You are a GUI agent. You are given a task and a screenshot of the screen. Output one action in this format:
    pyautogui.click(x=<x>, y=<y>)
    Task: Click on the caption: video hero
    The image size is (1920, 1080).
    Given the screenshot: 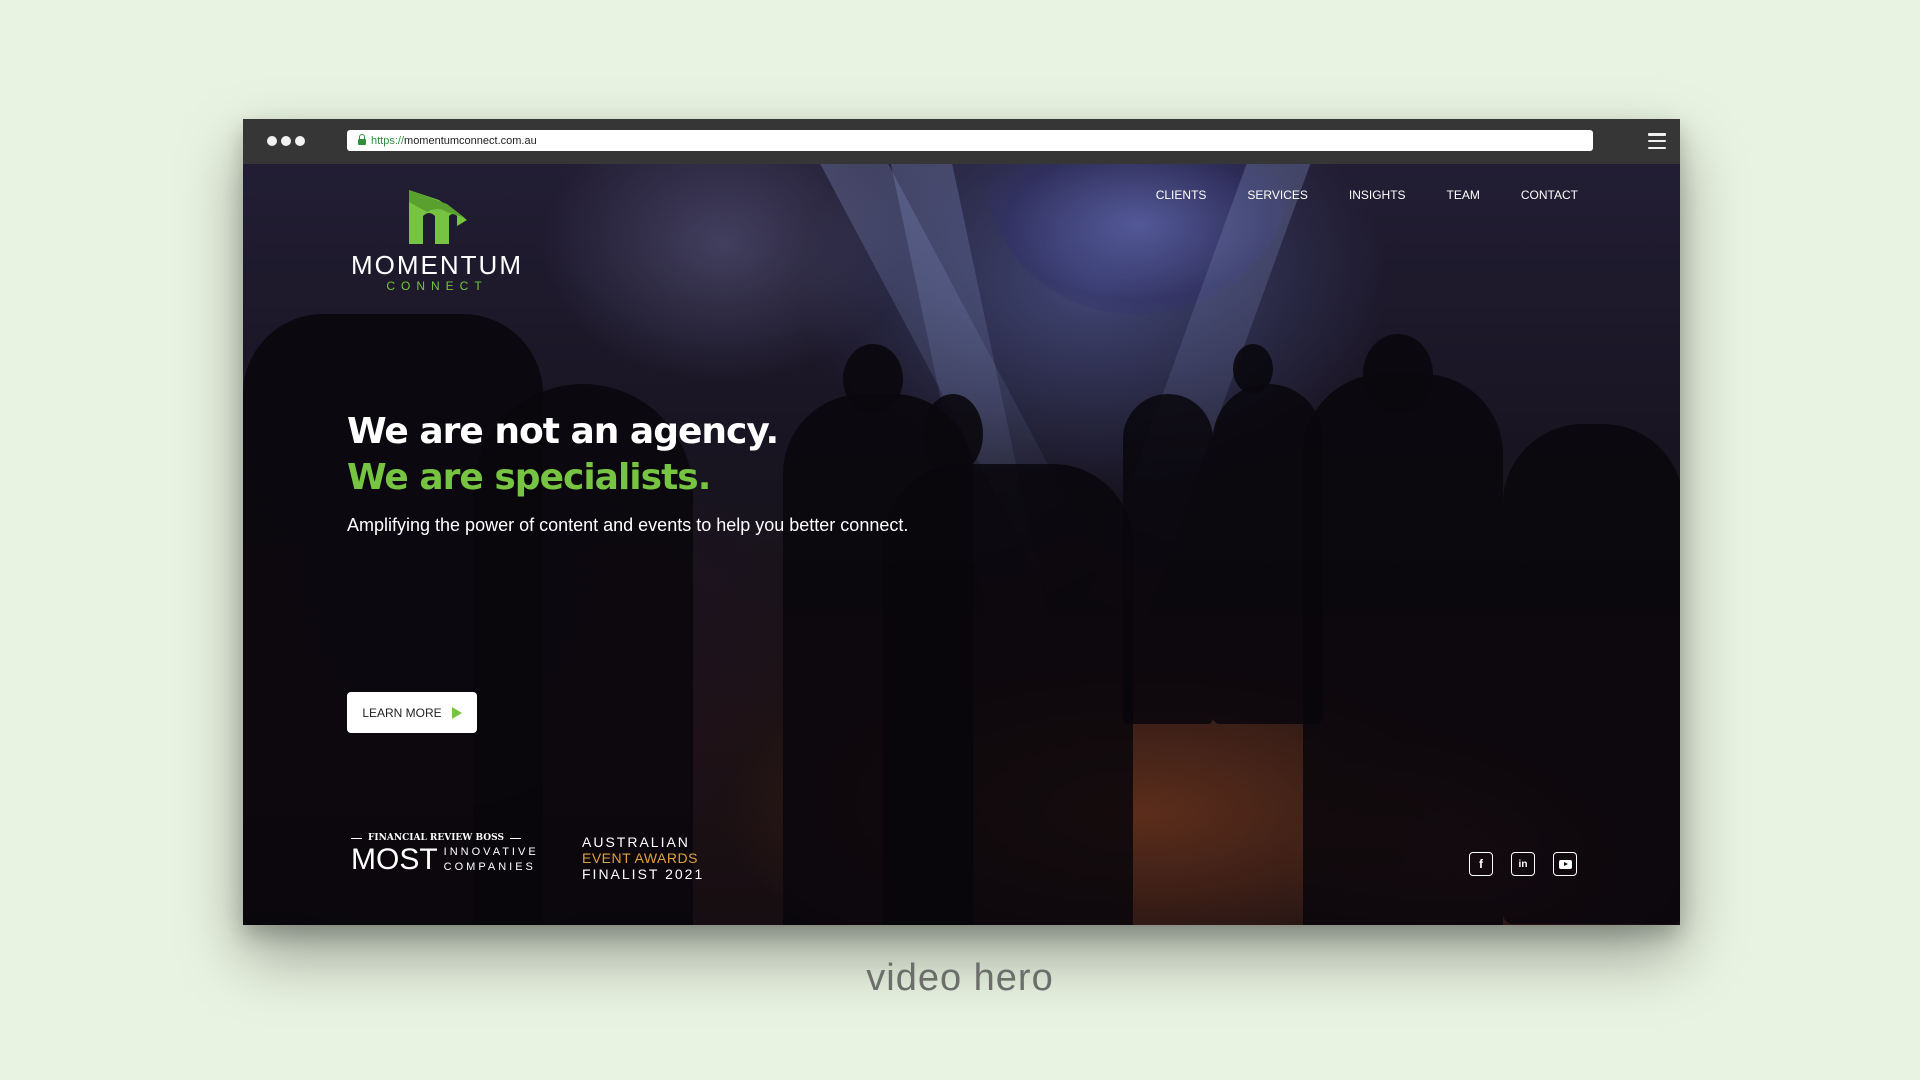 What is the action you would take?
    pyautogui.click(x=960, y=978)
    